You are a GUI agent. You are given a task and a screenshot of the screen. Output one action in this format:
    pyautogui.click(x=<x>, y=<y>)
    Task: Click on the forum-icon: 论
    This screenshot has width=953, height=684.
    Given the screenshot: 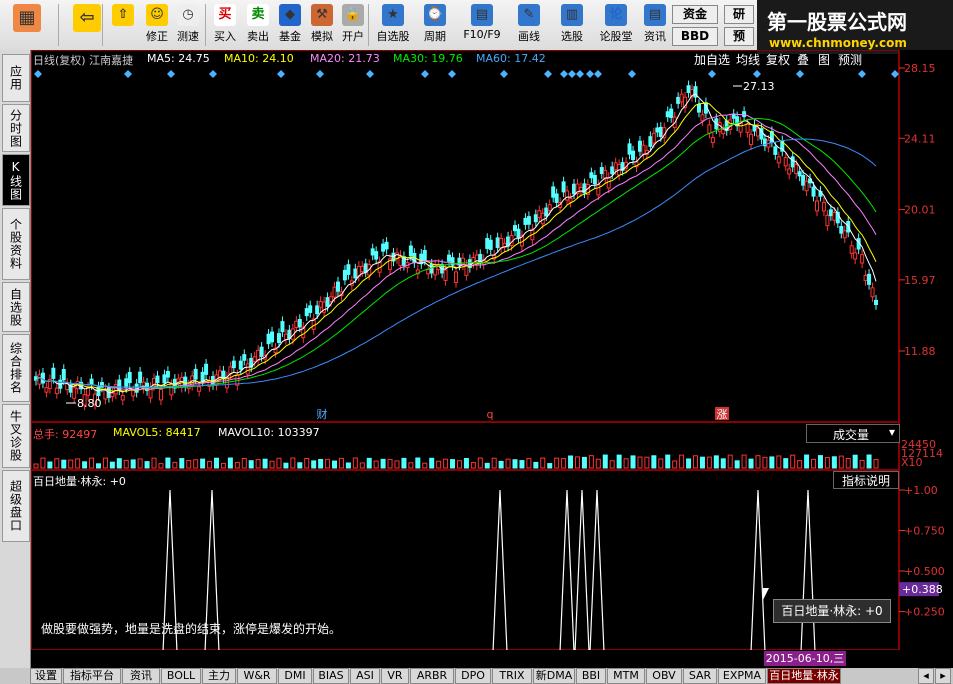 What is the action you would take?
    pyautogui.click(x=616, y=15)
    